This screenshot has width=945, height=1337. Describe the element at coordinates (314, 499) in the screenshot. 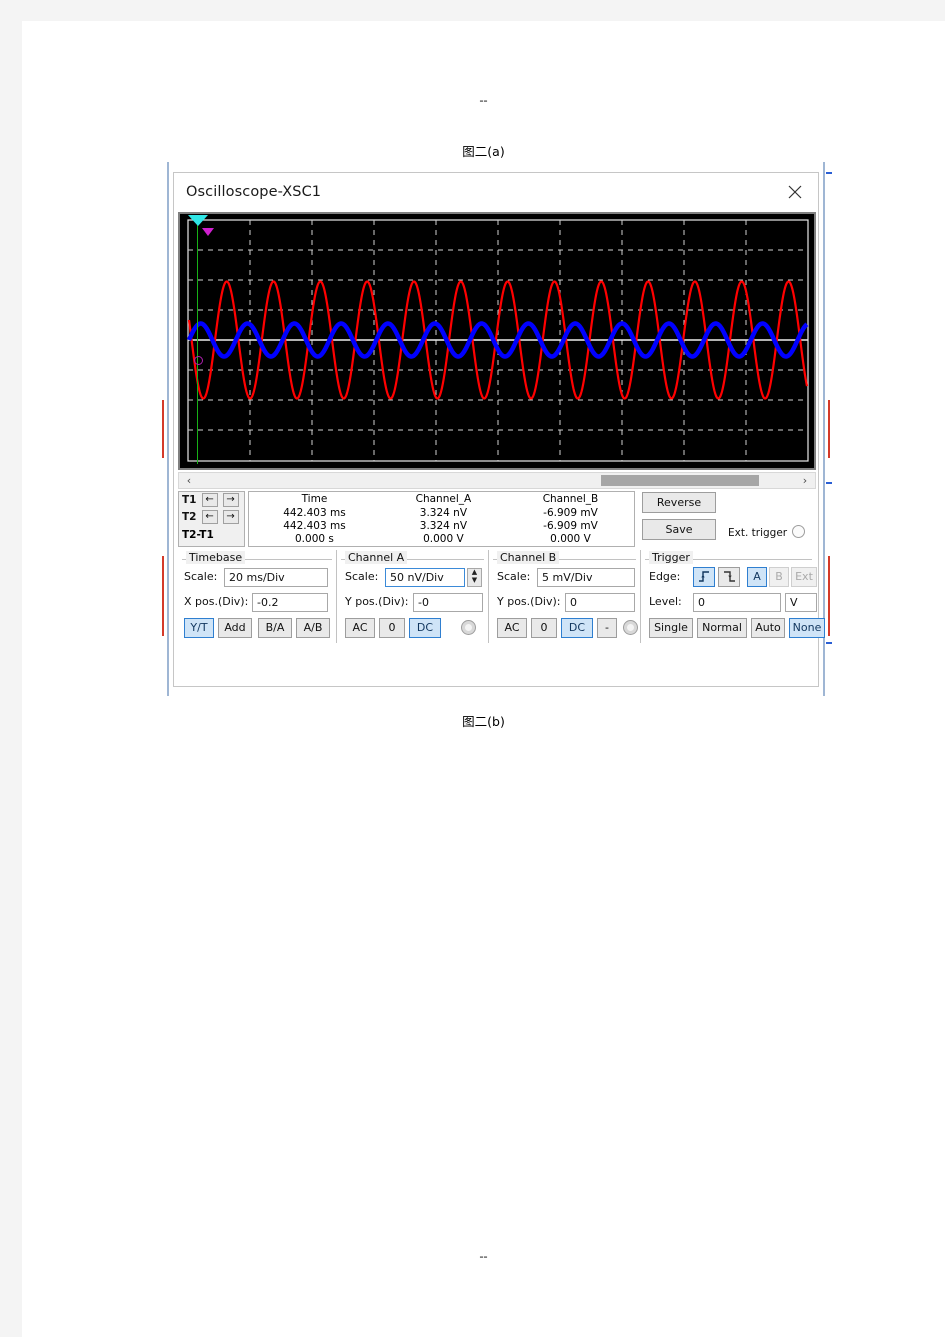

I see `header-time: Time` at that location.